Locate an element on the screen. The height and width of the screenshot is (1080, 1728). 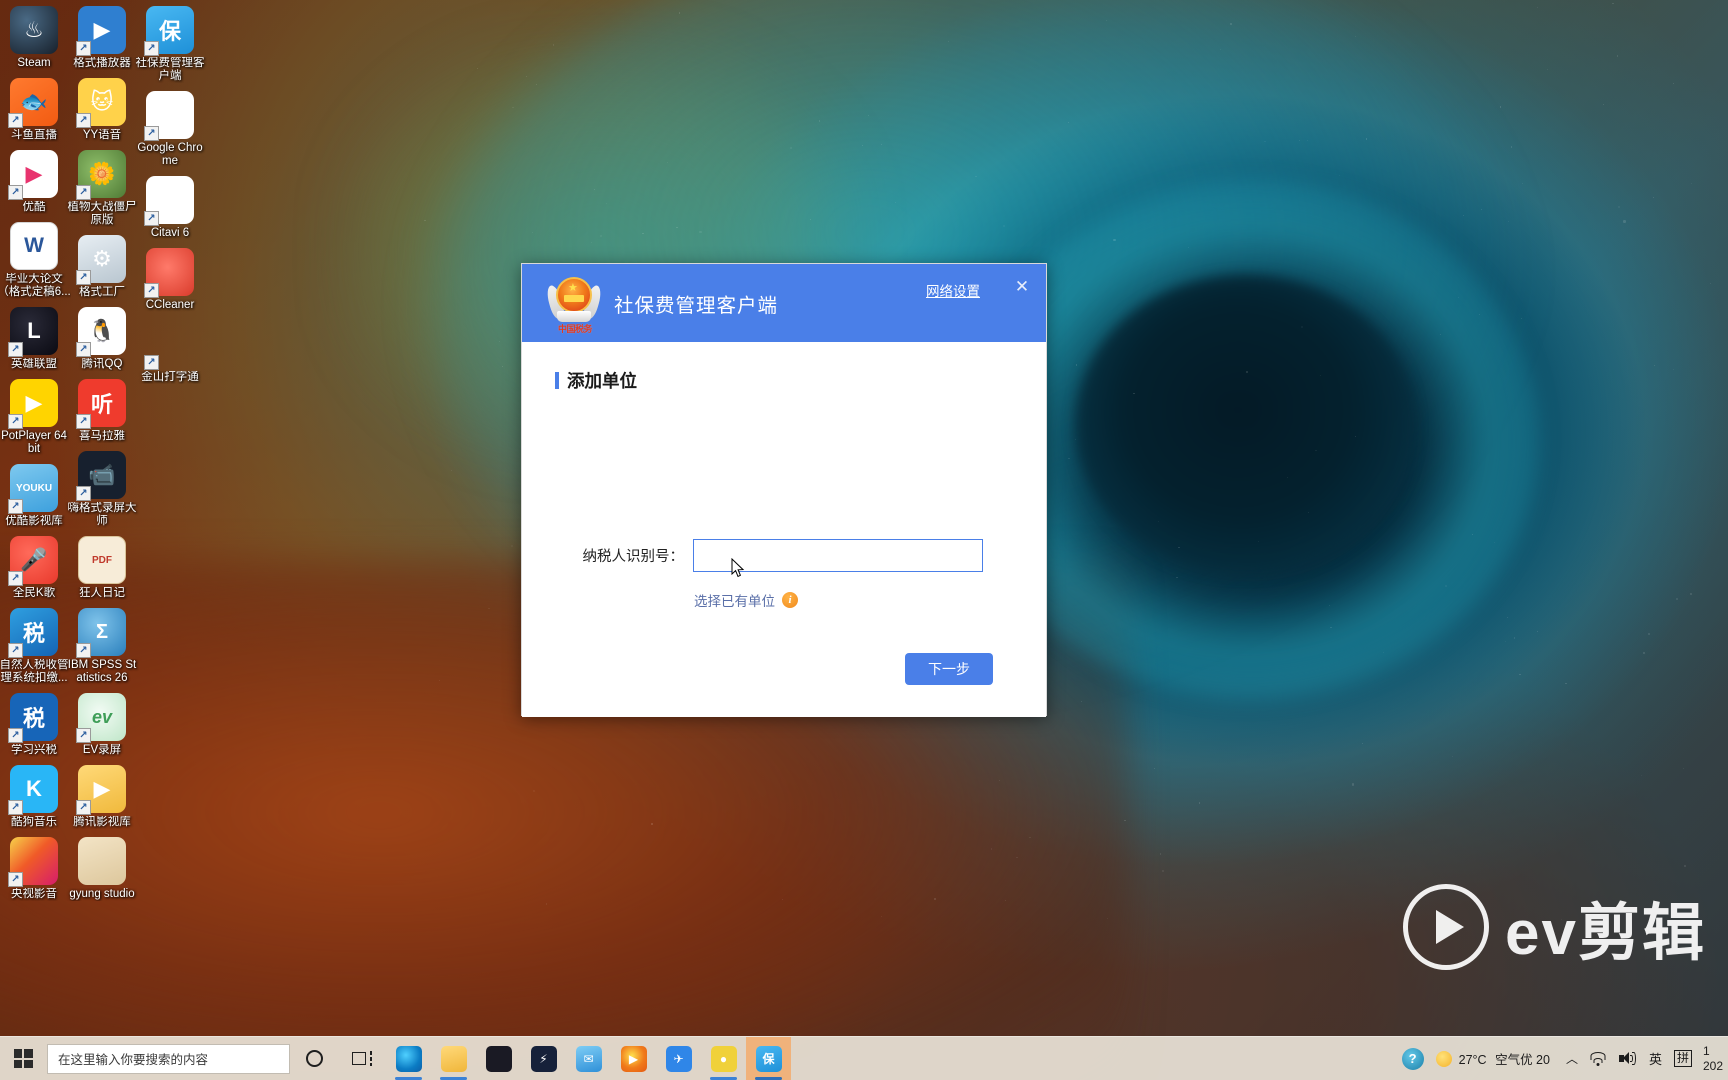
desktop-icon-label: 嗨格式录屏大师 is located at coordinates (102, 514).